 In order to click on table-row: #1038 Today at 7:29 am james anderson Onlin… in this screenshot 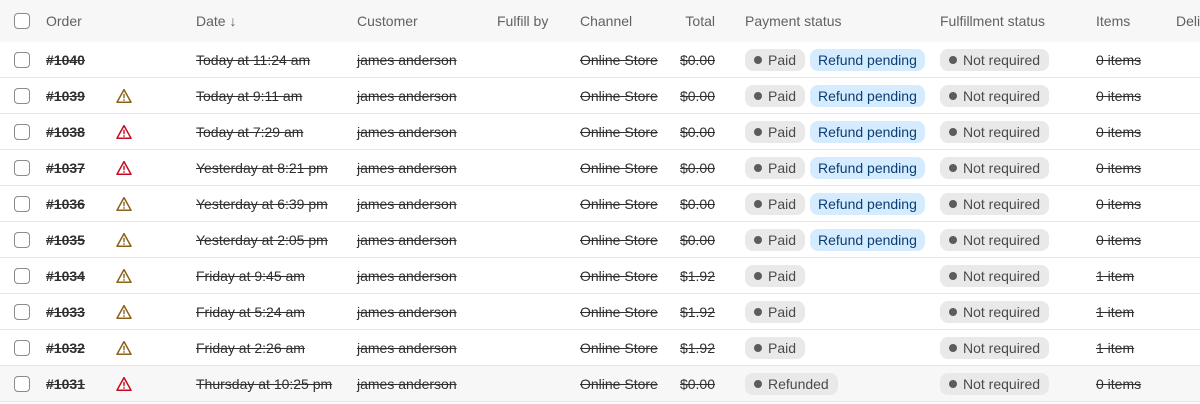, I will do `click(600, 132)`.